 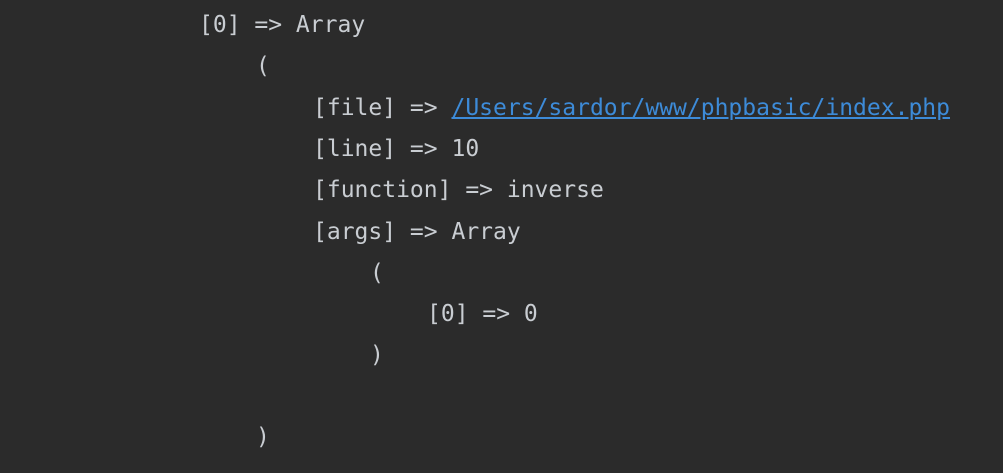 I want to click on file-path-link: /Users/sardor/www/phpbasic/index.php, so click(x=700, y=108).